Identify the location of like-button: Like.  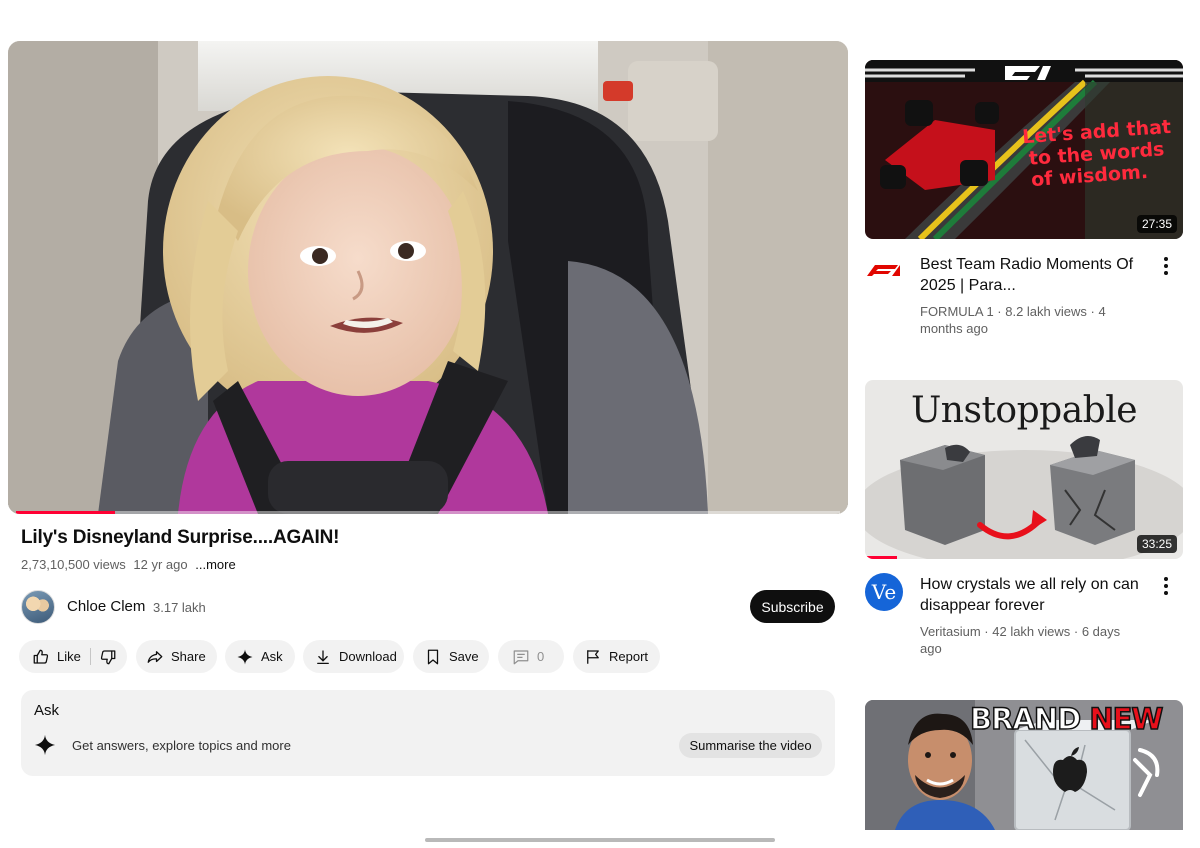
(56, 657).